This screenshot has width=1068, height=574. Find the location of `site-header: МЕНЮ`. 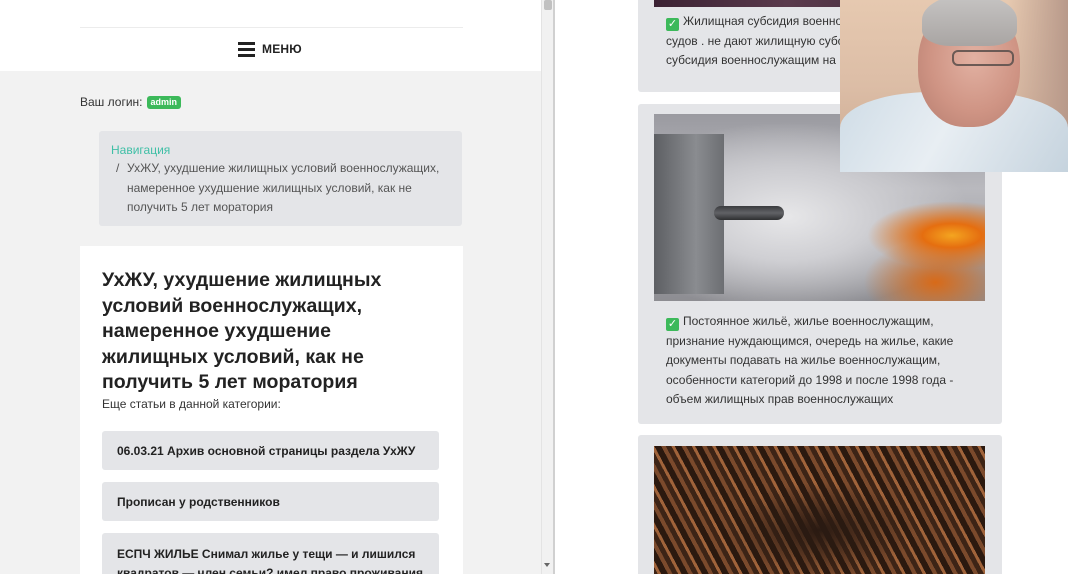

site-header: МЕНЮ is located at coordinates (270, 35).